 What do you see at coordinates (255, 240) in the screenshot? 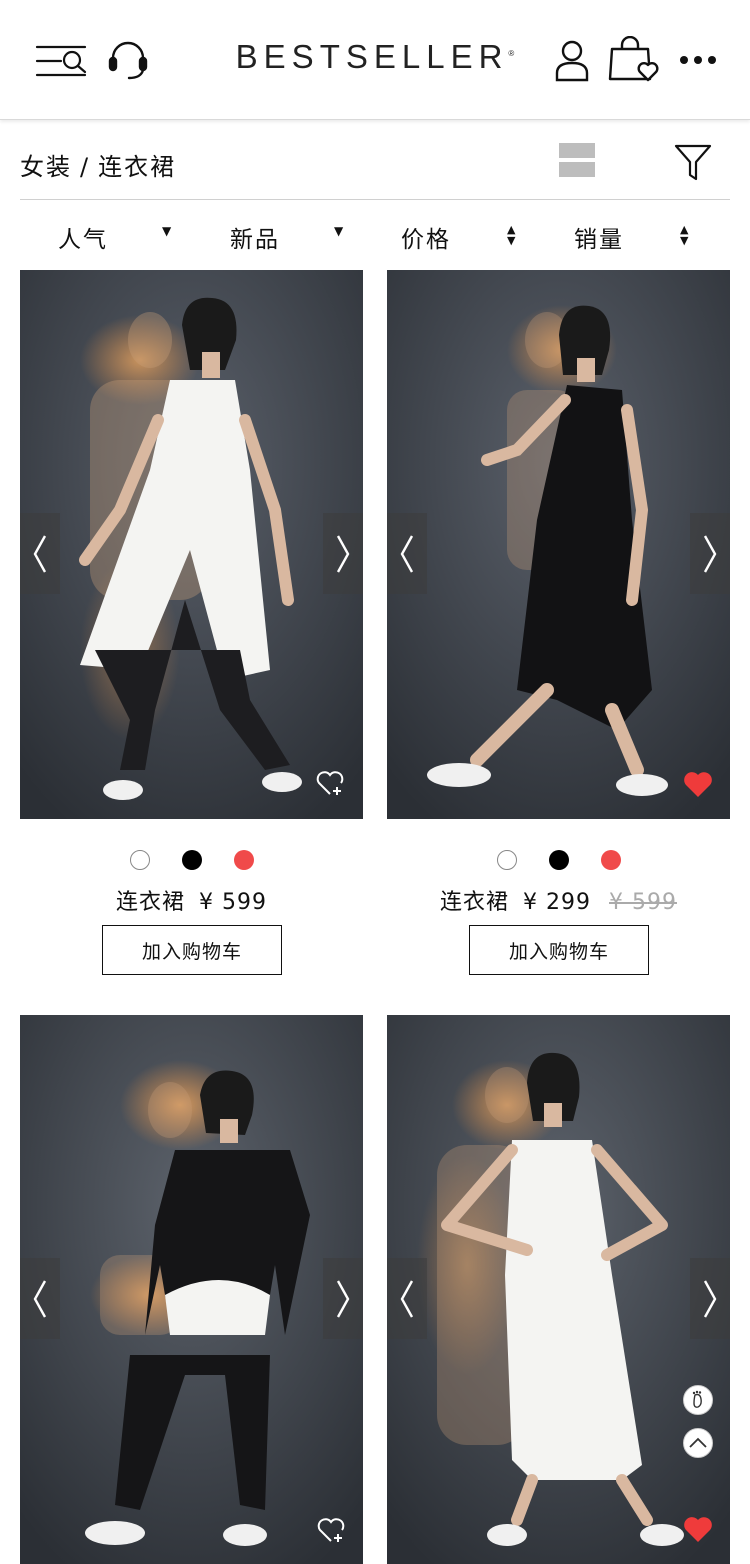
I see `sort-label: 新品` at bounding box center [255, 240].